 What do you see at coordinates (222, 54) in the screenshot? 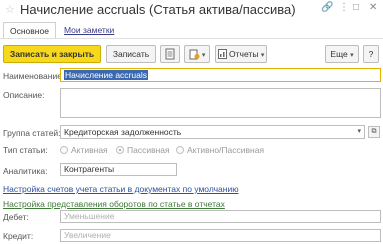
I see `report-icon` at bounding box center [222, 54].